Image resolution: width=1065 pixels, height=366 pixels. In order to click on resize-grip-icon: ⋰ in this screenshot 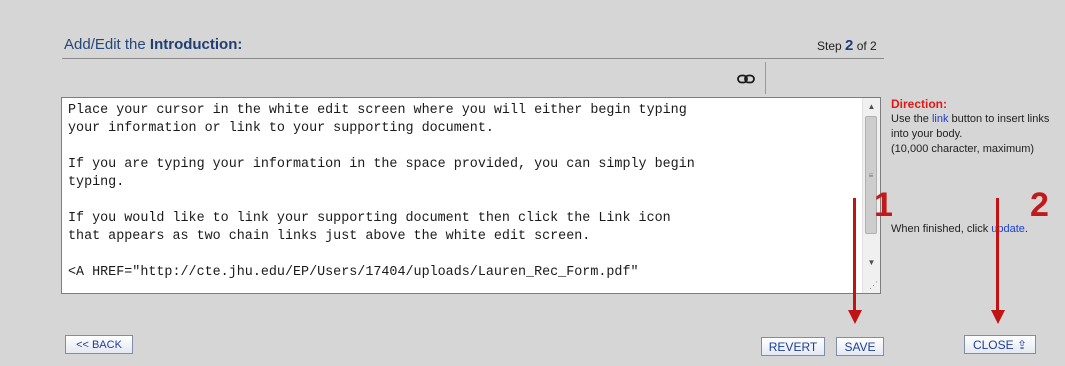, I will do `click(873, 285)`.